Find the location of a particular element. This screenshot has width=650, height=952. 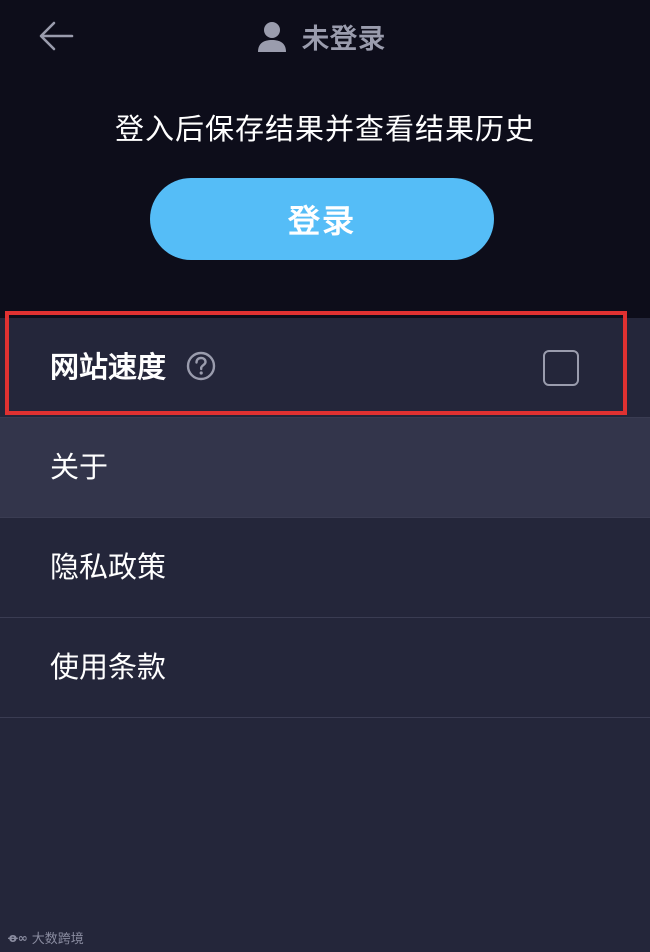

website-speed-checkbox is located at coordinates (561, 368).